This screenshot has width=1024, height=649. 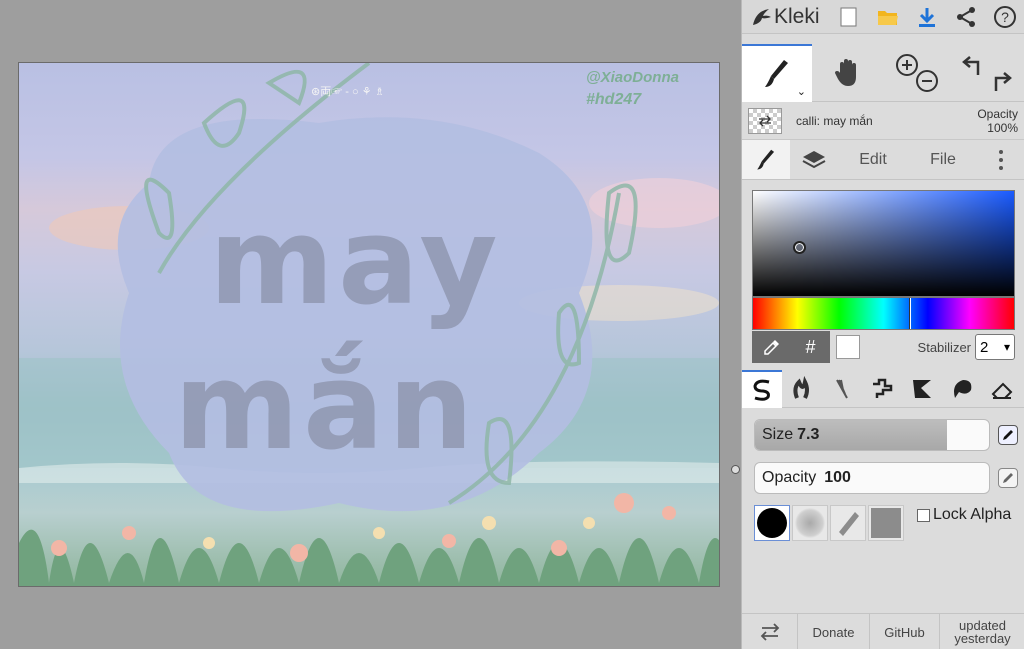 I want to click on brush-opacity-slider: Opacity 100, so click(x=872, y=478).